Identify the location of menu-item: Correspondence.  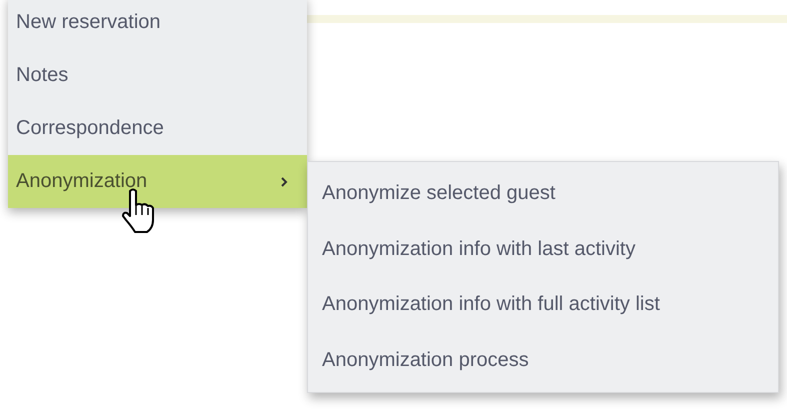
(157, 128).